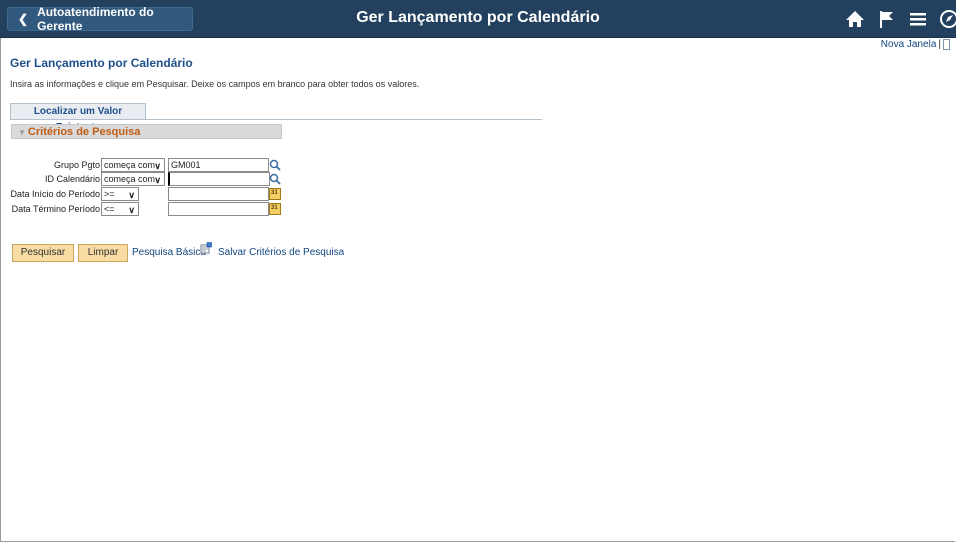  I want to click on flag-icon, so click(887, 19).